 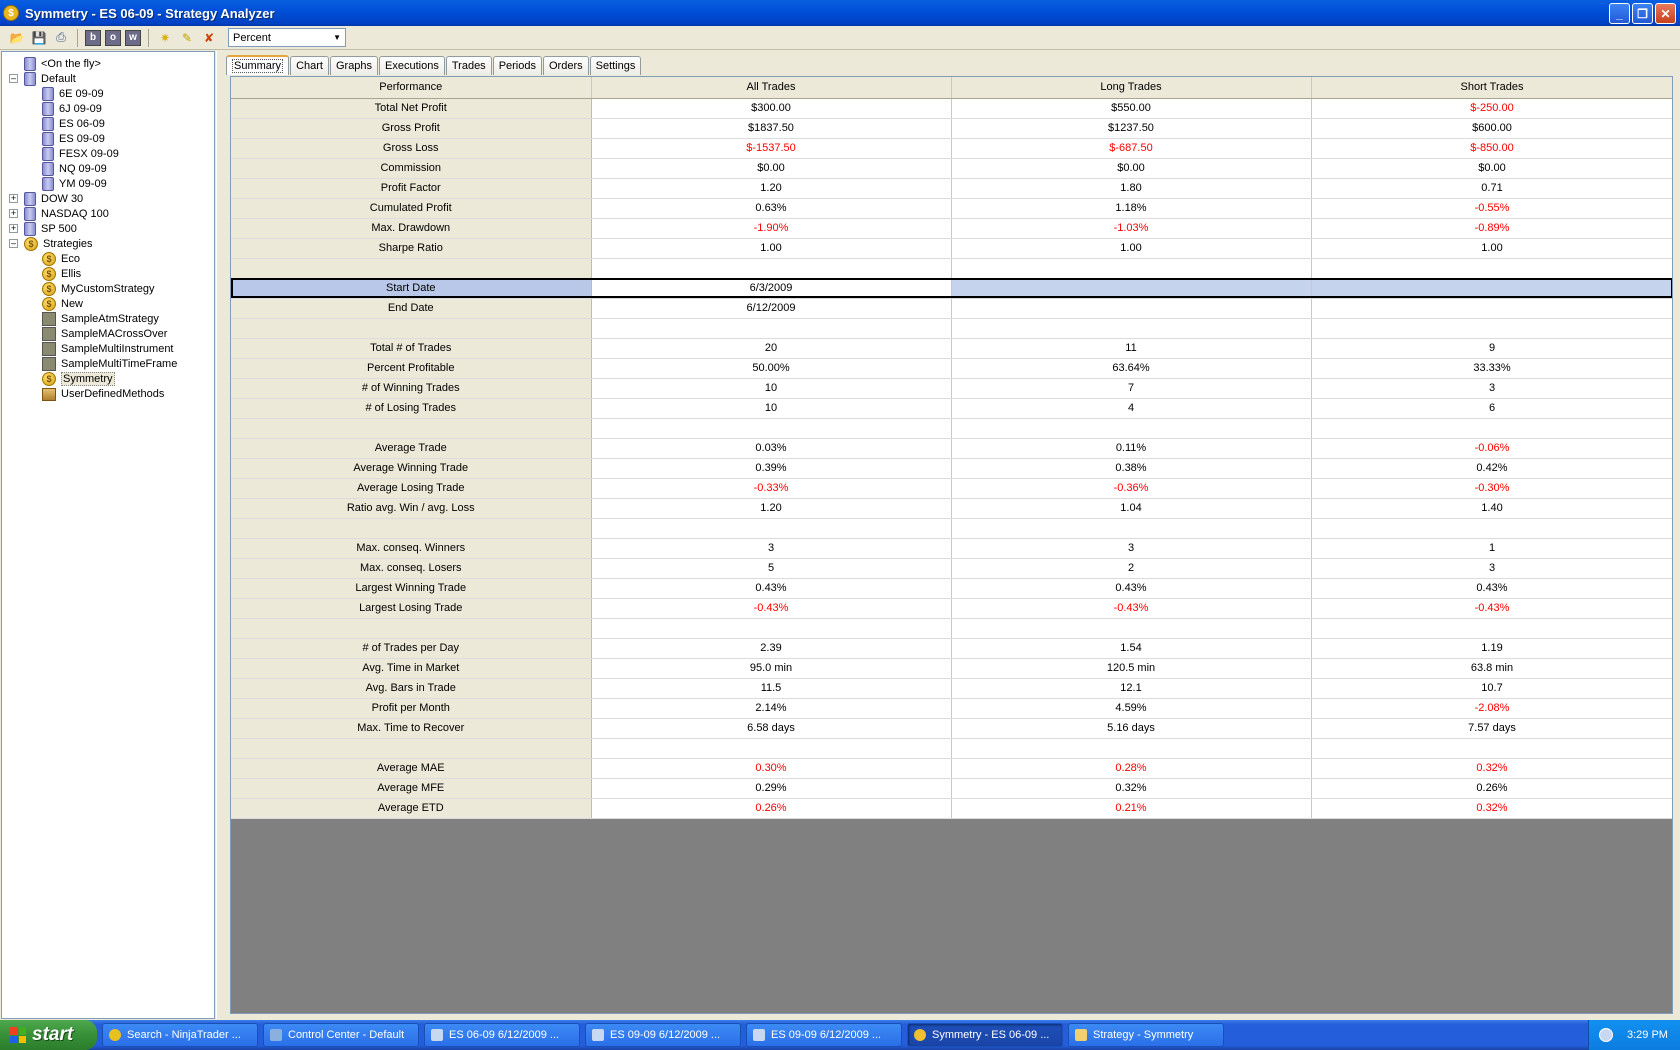 I want to click on column-header-long-trades: Long Trades, so click(x=1131, y=88).